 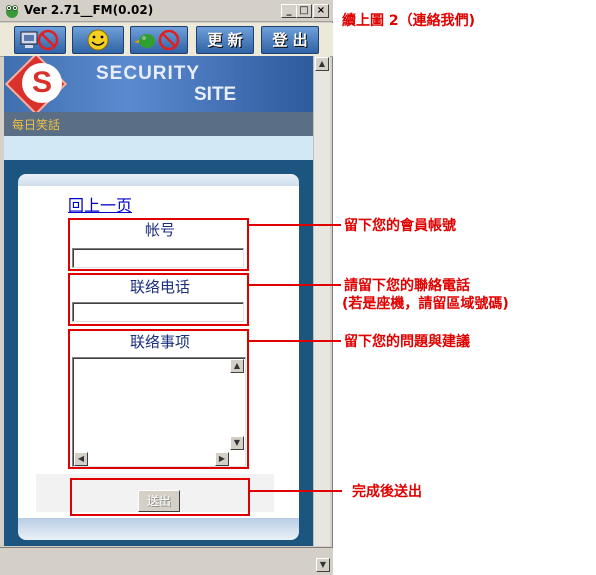 I want to click on smiley-face-icon, so click(x=98, y=40).